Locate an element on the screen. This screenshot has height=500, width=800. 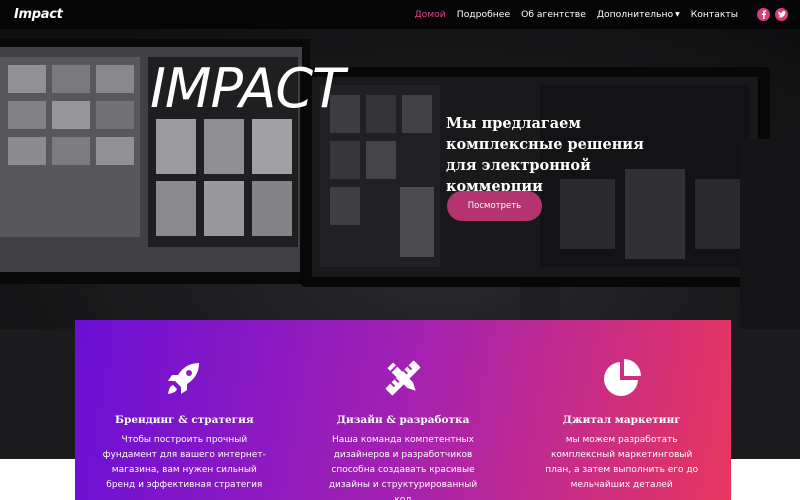
nav-item-about: Об агентстве is located at coordinates (553, 14).